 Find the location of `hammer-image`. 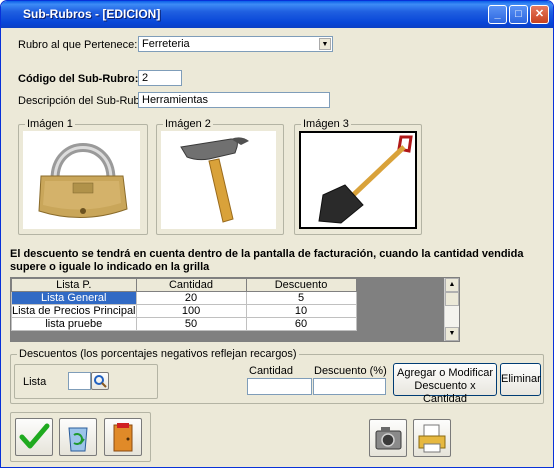

hammer-image is located at coordinates (214, 180).